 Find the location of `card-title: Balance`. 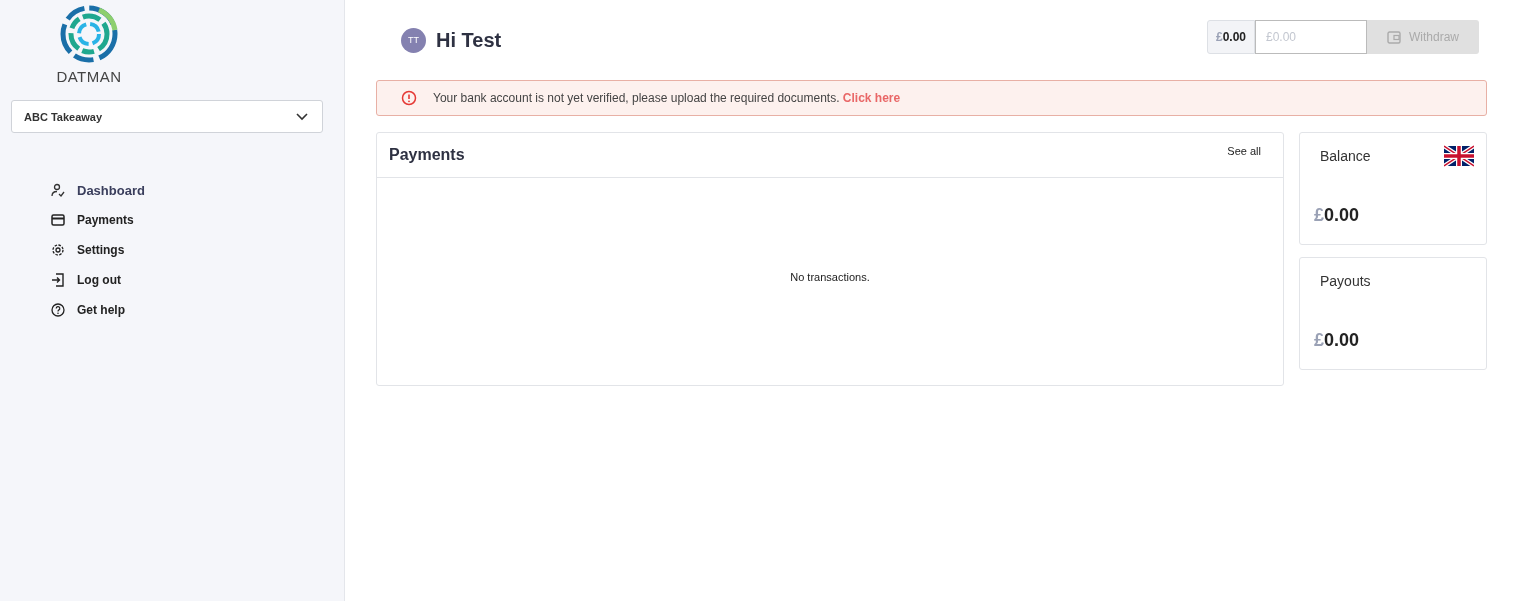

card-title: Balance is located at coordinates (1345, 155).